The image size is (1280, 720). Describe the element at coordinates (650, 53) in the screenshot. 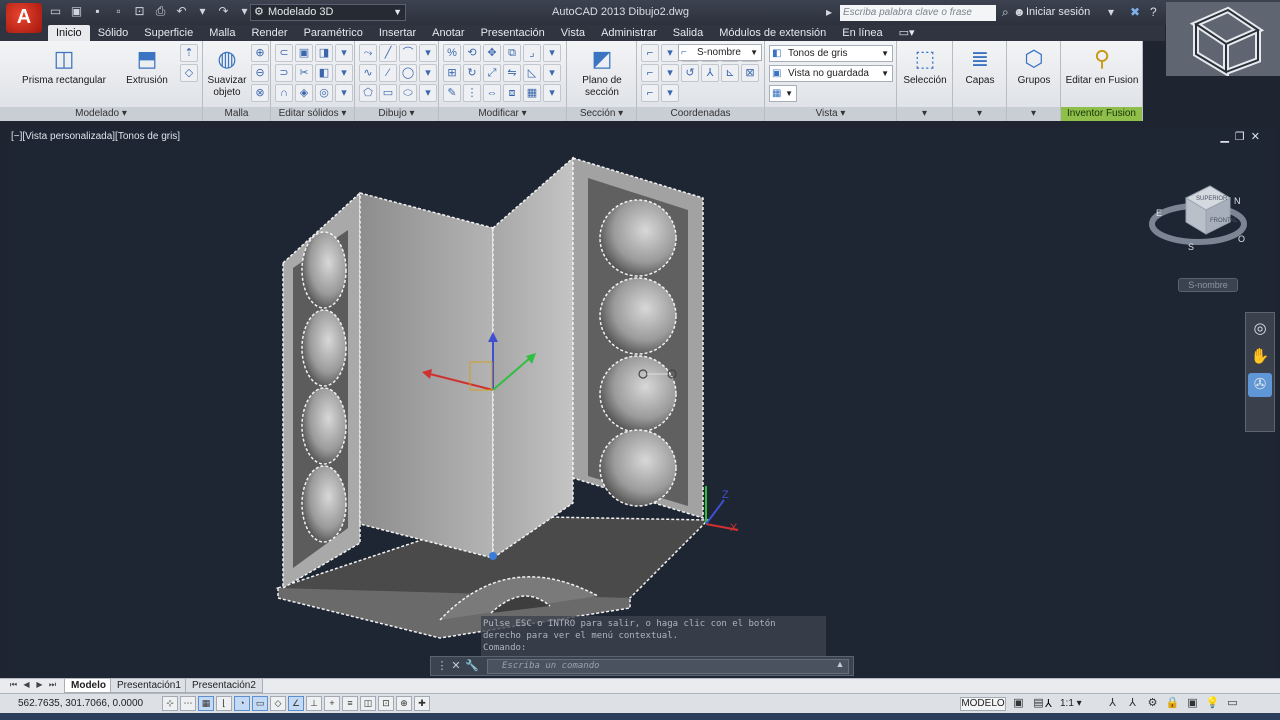

I see `ucs-icon: ⌐` at that location.